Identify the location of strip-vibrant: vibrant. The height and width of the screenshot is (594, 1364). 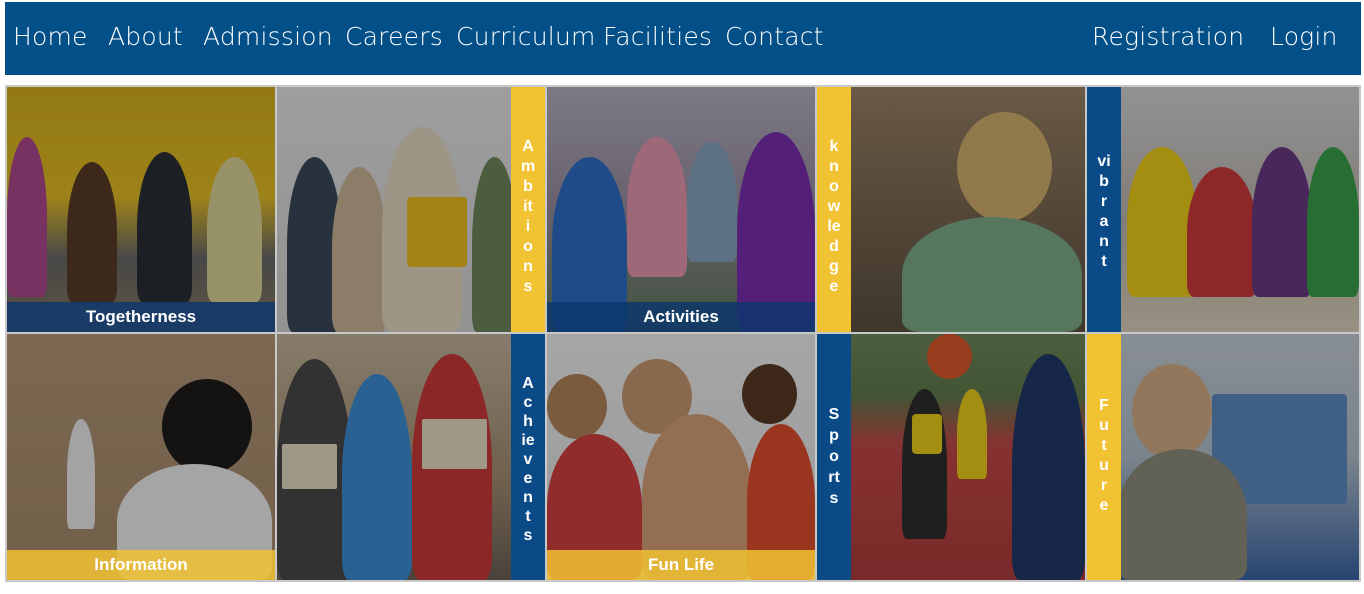
(1104, 209).